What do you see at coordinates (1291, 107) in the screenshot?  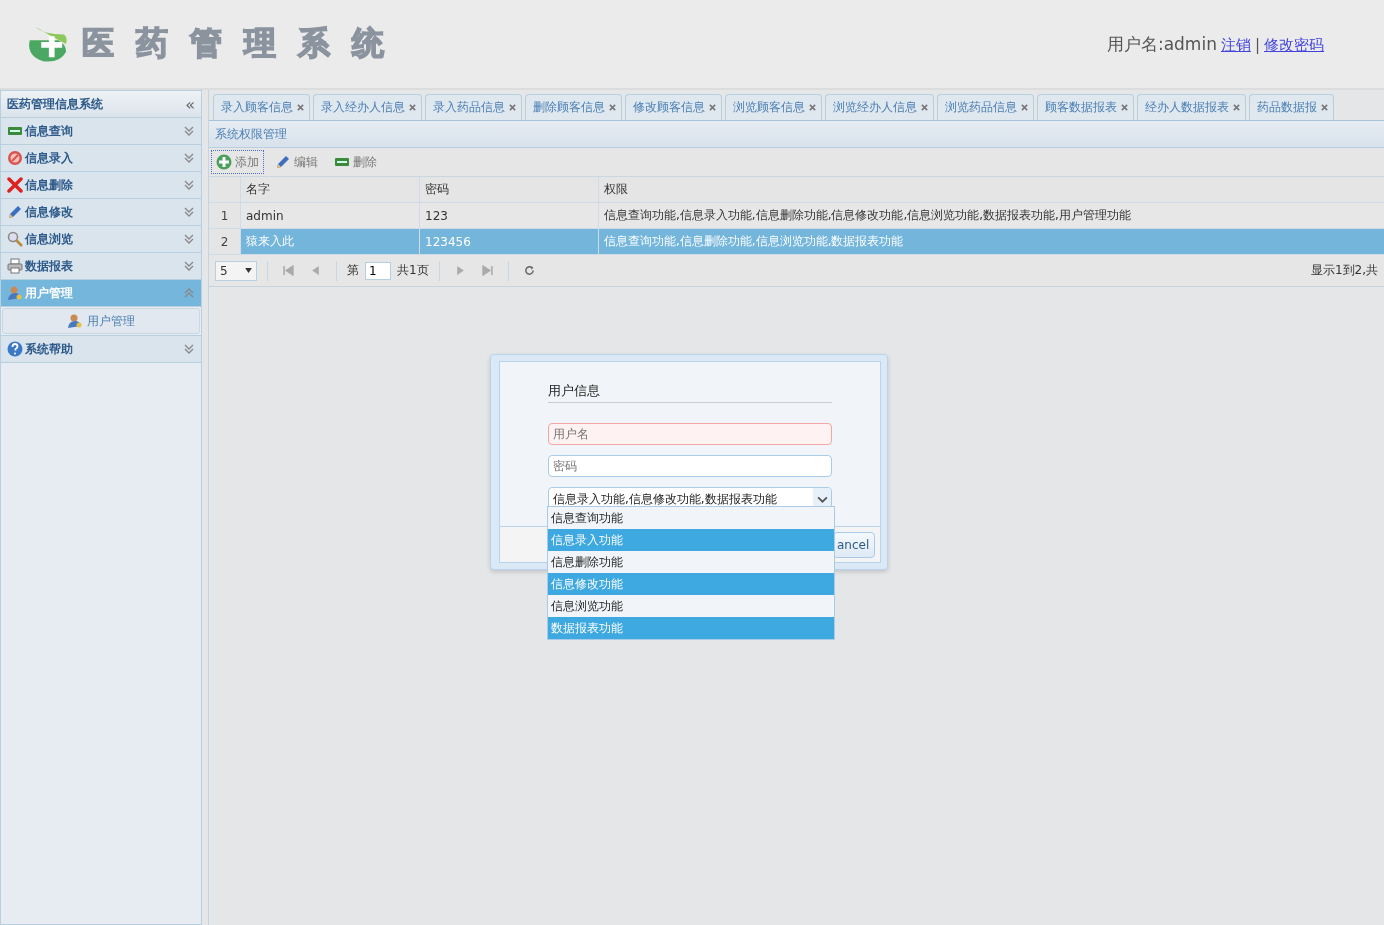 I see `tab: 药品数据报` at bounding box center [1291, 107].